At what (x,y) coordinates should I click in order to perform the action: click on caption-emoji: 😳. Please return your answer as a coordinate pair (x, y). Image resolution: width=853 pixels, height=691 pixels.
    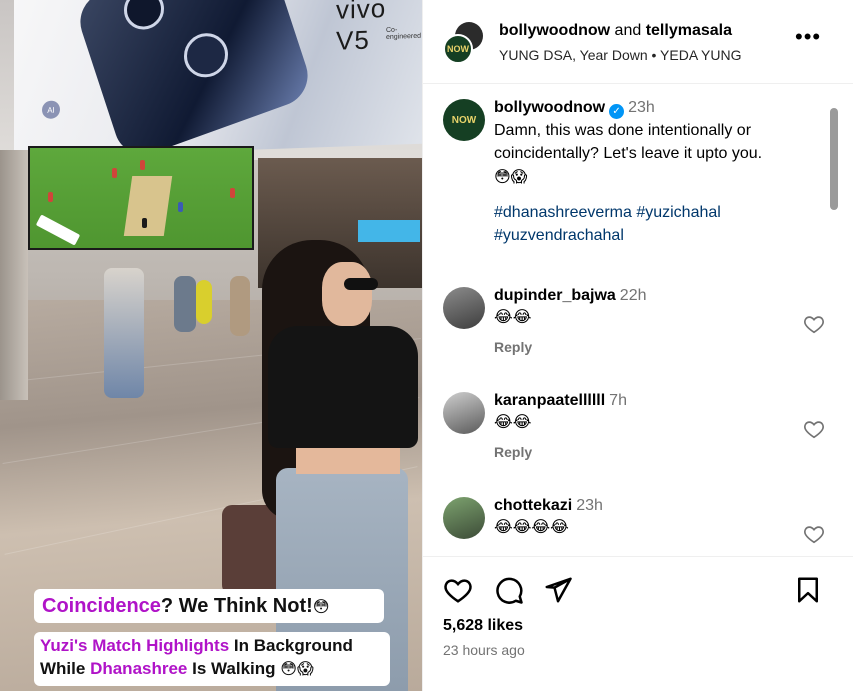
    Looking at the image, I should click on (321, 606).